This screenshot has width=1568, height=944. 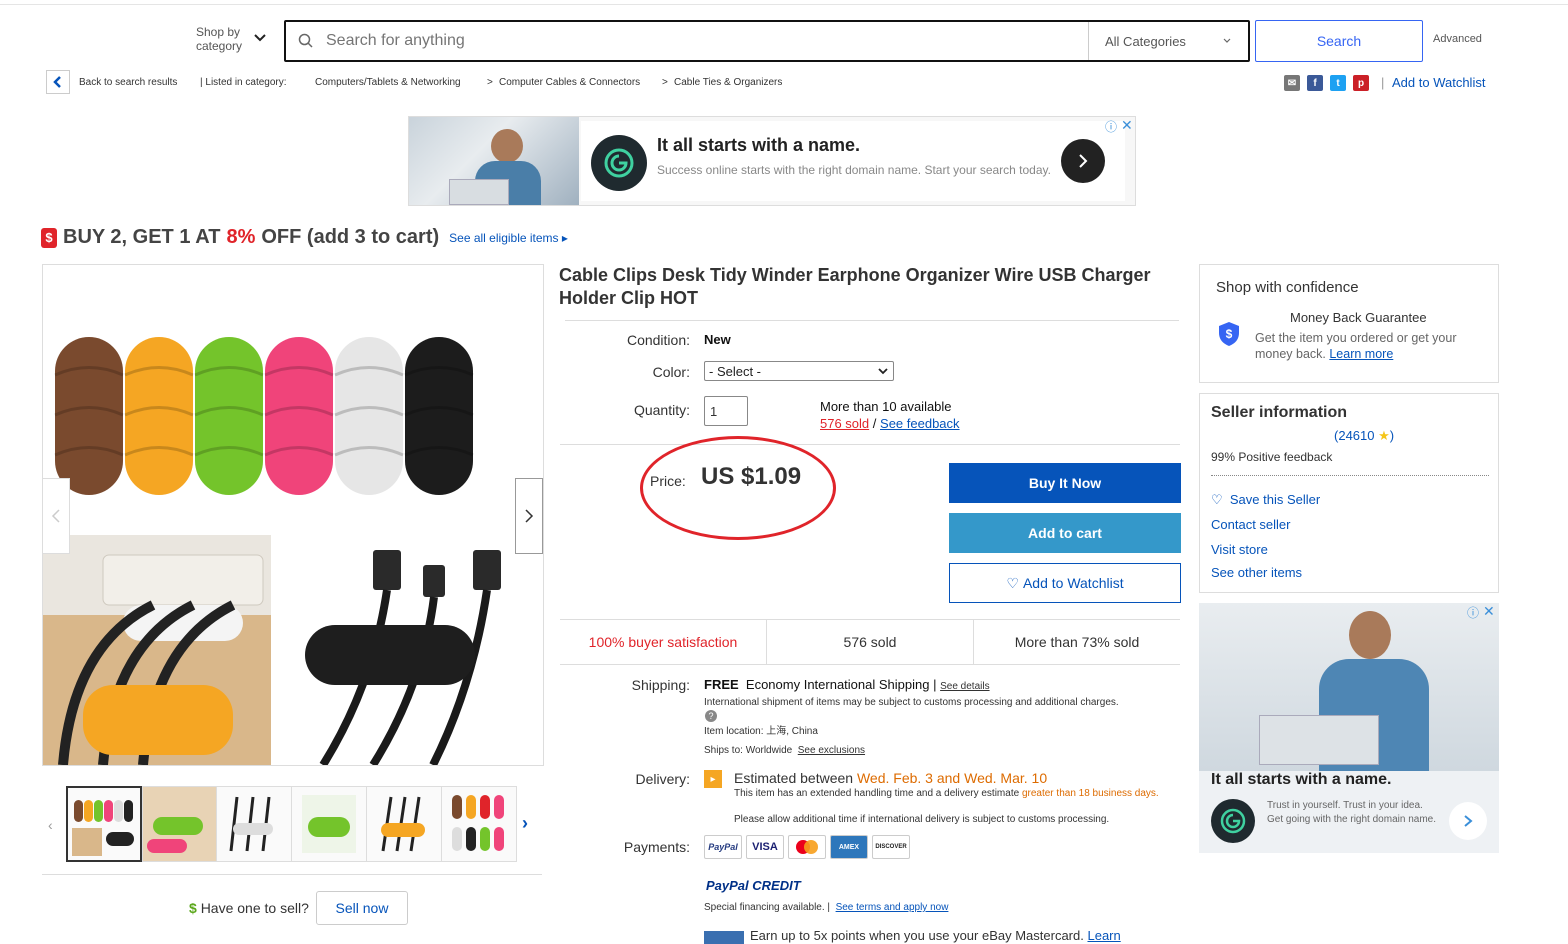 What do you see at coordinates (711, 716) in the screenshot?
I see `help-icon: ?` at bounding box center [711, 716].